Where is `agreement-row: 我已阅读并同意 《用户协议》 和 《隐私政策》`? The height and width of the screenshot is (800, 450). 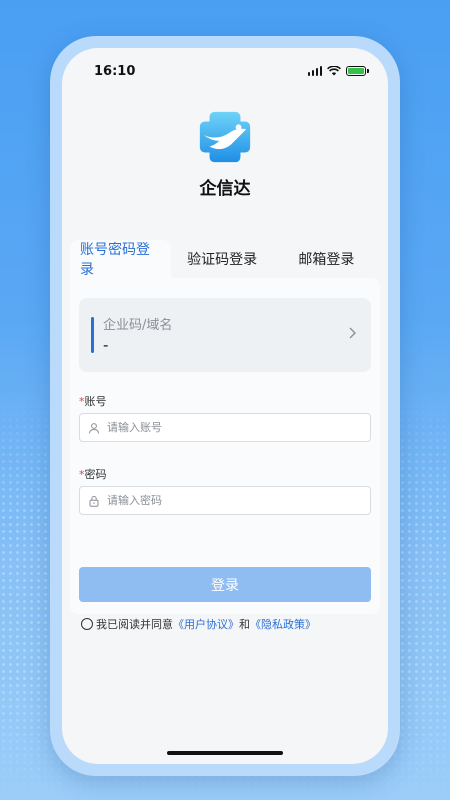
agreement-row: 我已阅读并同意 《用户协议》 和 《隐私政策》 is located at coordinates (198, 624).